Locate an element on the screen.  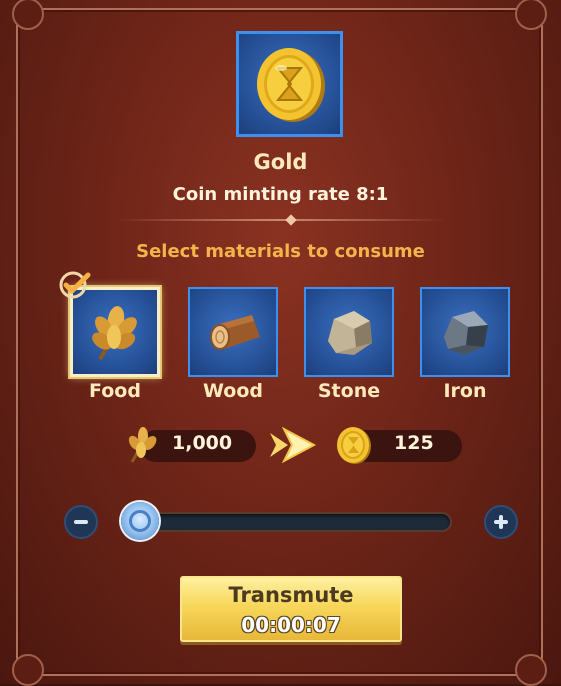
material-tile-stone is located at coordinates (349, 332).